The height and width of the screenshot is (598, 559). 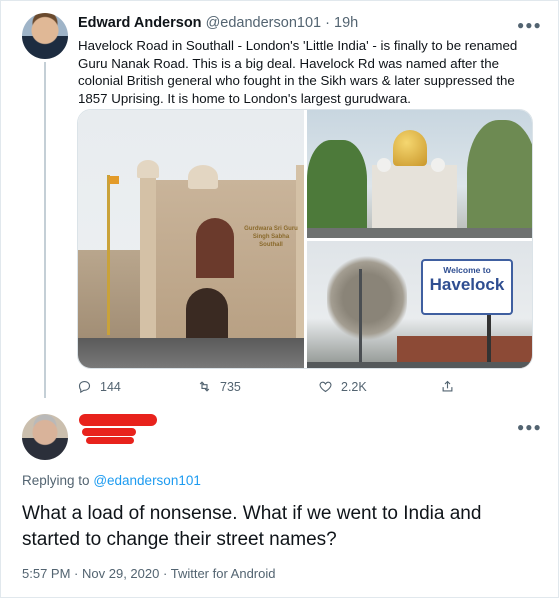 What do you see at coordinates (114, 180) in the screenshot?
I see `flag` at bounding box center [114, 180].